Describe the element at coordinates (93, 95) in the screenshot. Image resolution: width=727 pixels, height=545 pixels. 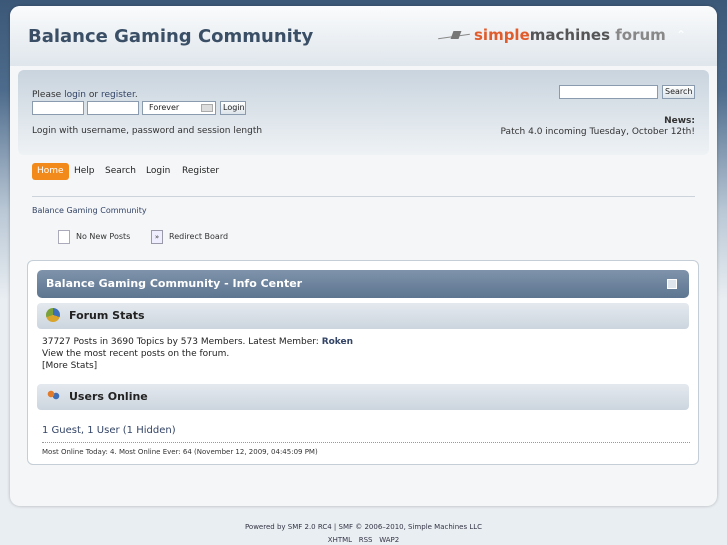
I see `login-prompt-or: or` at that location.